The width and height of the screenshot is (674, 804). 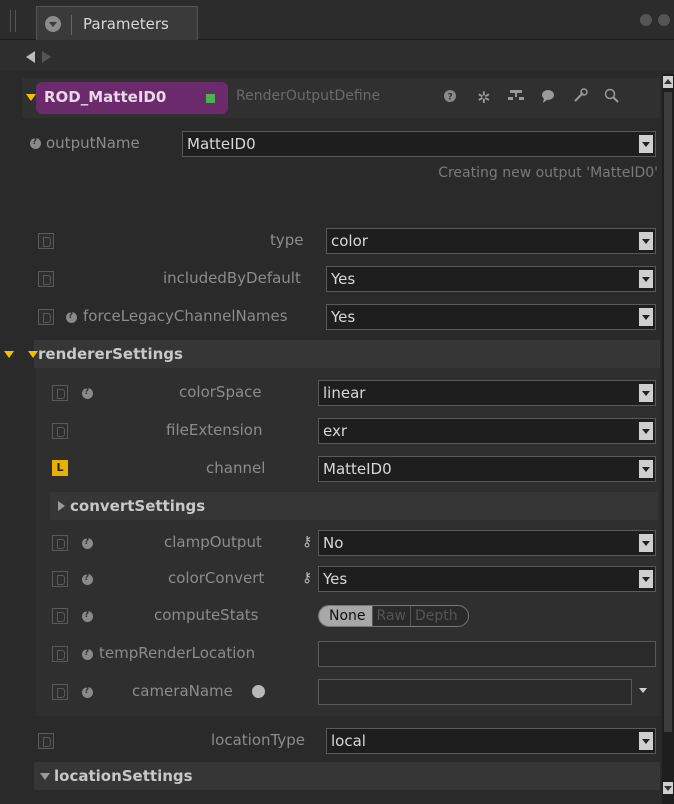 What do you see at coordinates (308, 96) in the screenshot?
I see `node-type: RenderOutputDefine` at bounding box center [308, 96].